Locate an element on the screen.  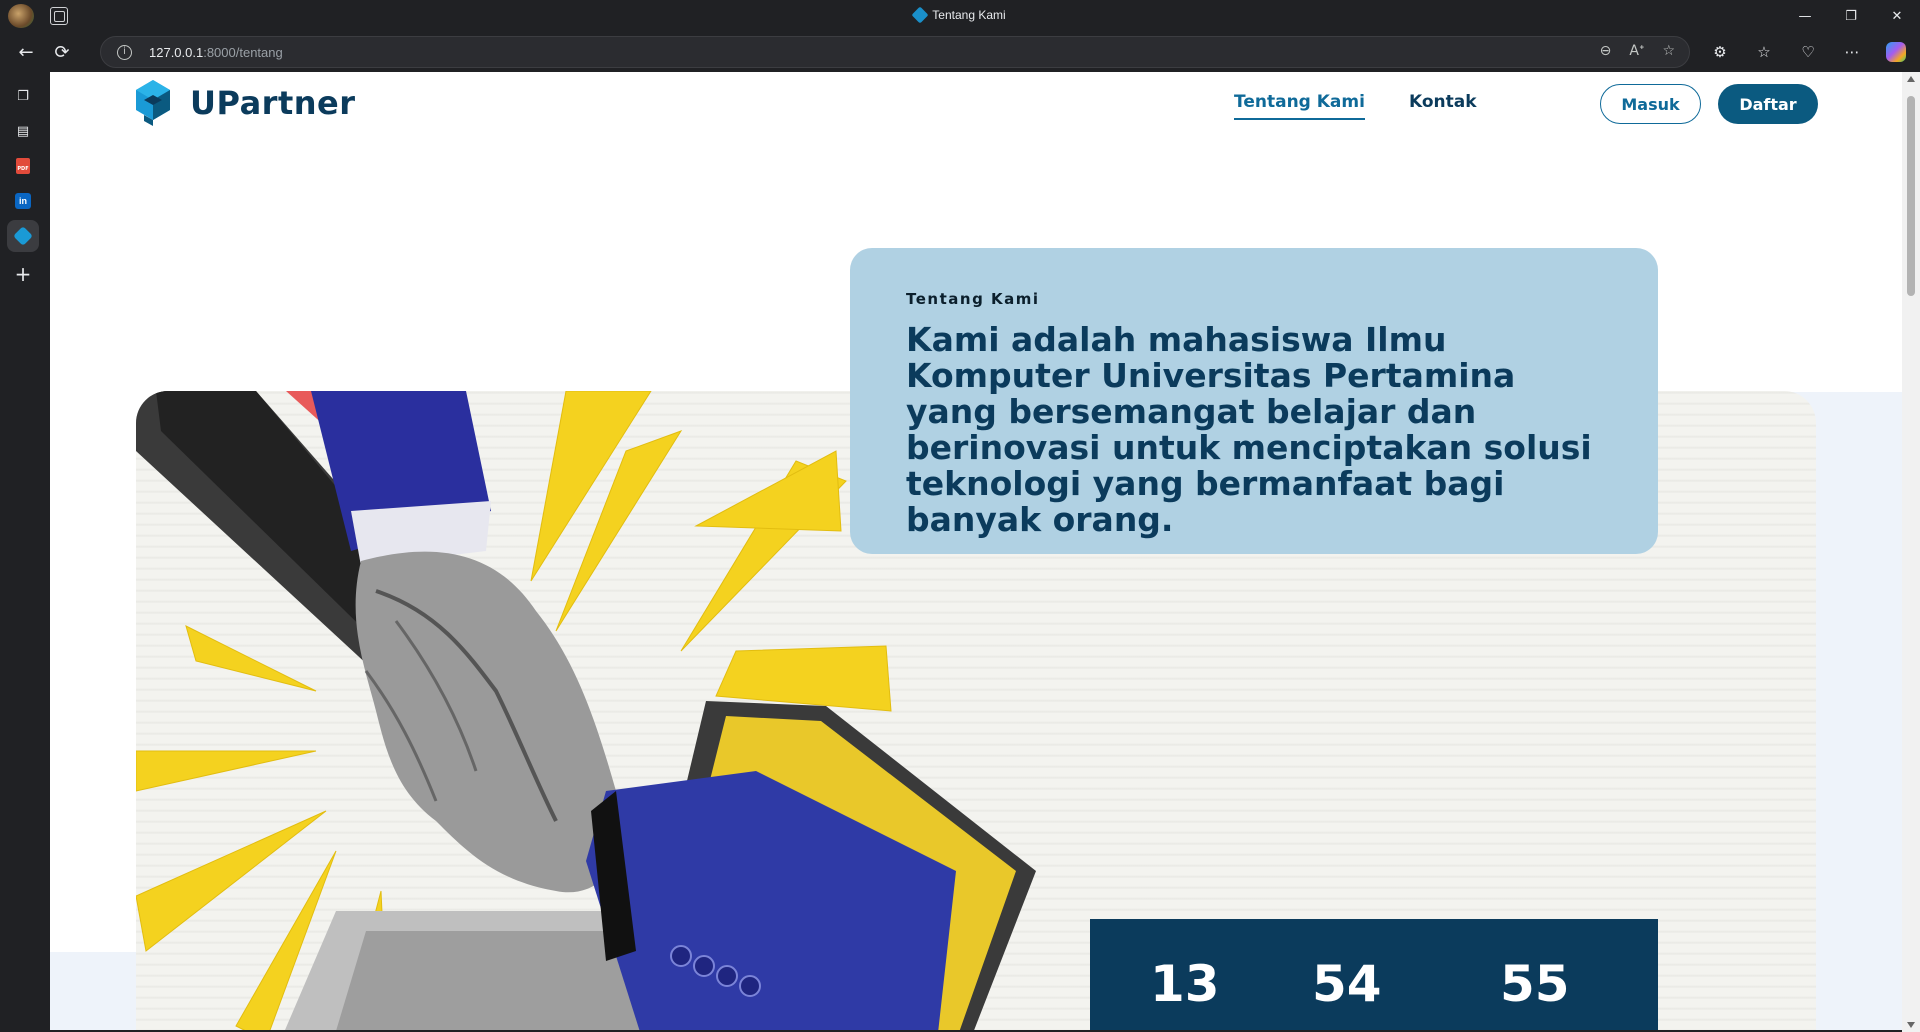
brand-name: UPartner is located at coordinates (273, 103).